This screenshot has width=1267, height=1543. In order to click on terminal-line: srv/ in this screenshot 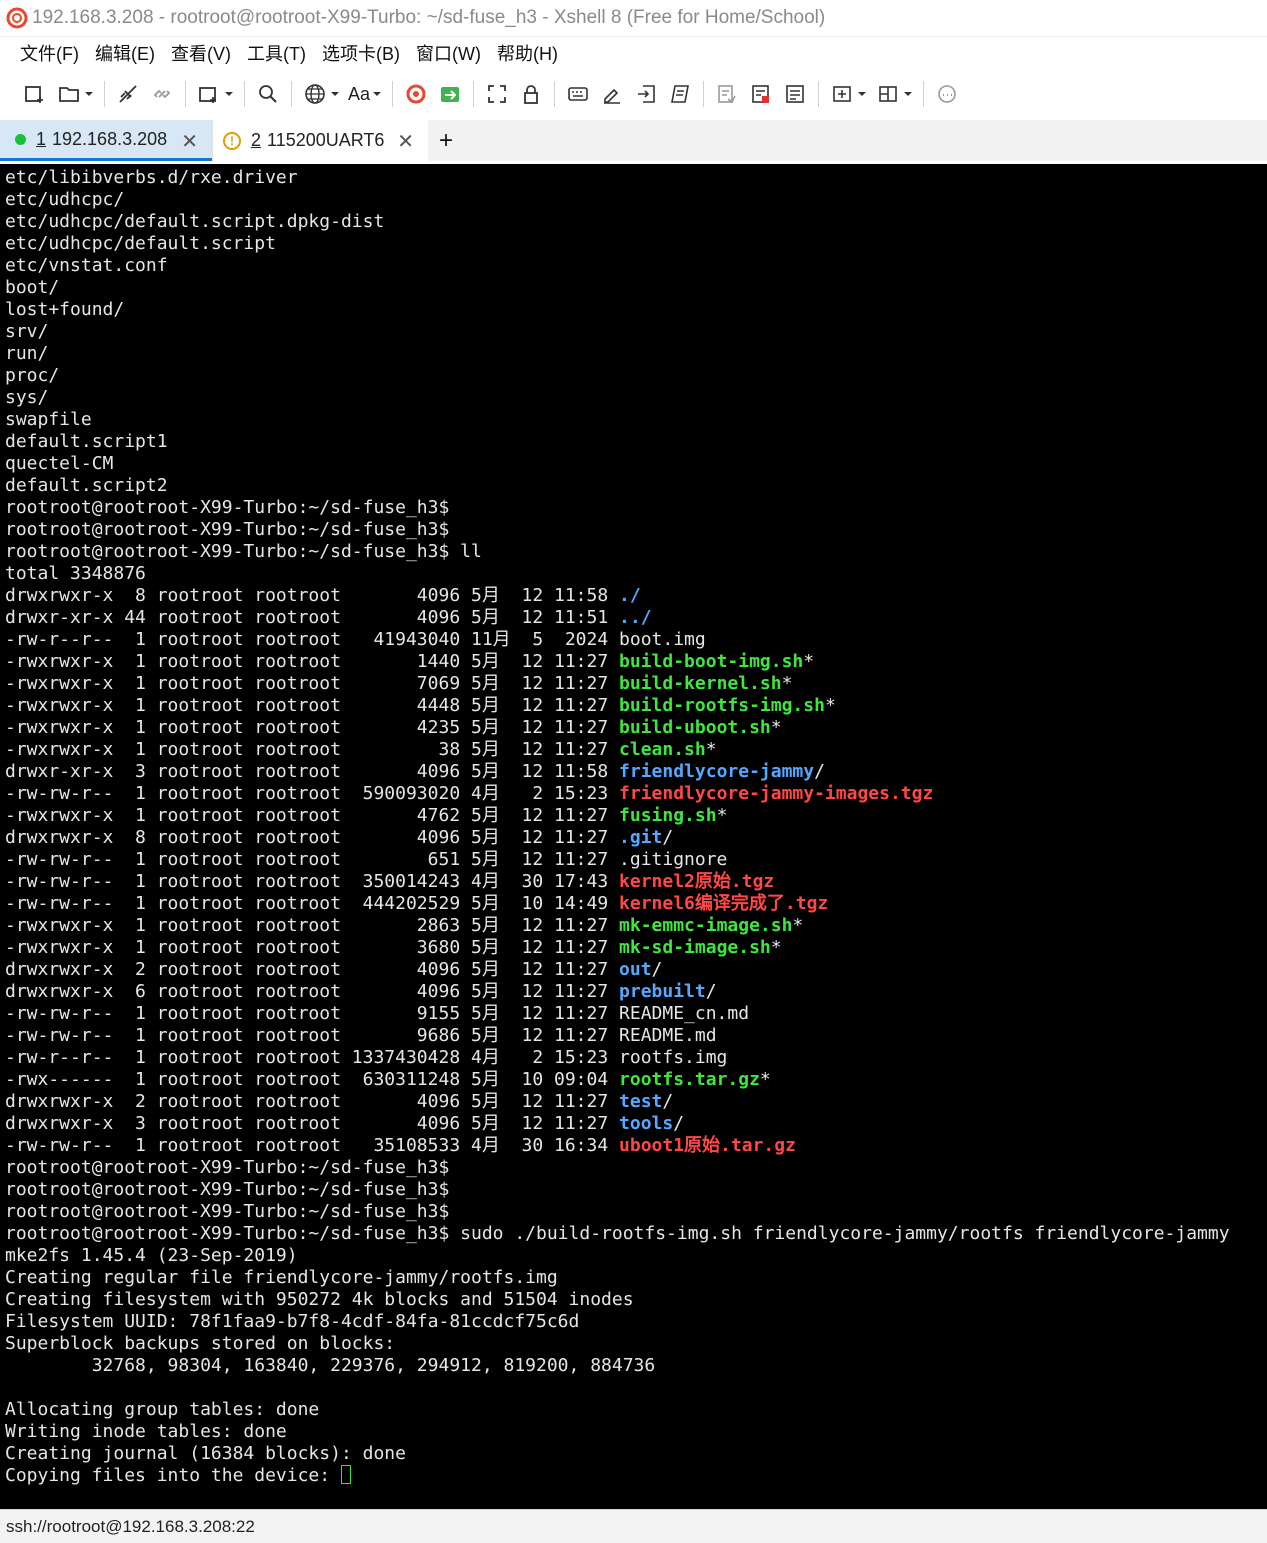, I will do `click(636, 332)`.